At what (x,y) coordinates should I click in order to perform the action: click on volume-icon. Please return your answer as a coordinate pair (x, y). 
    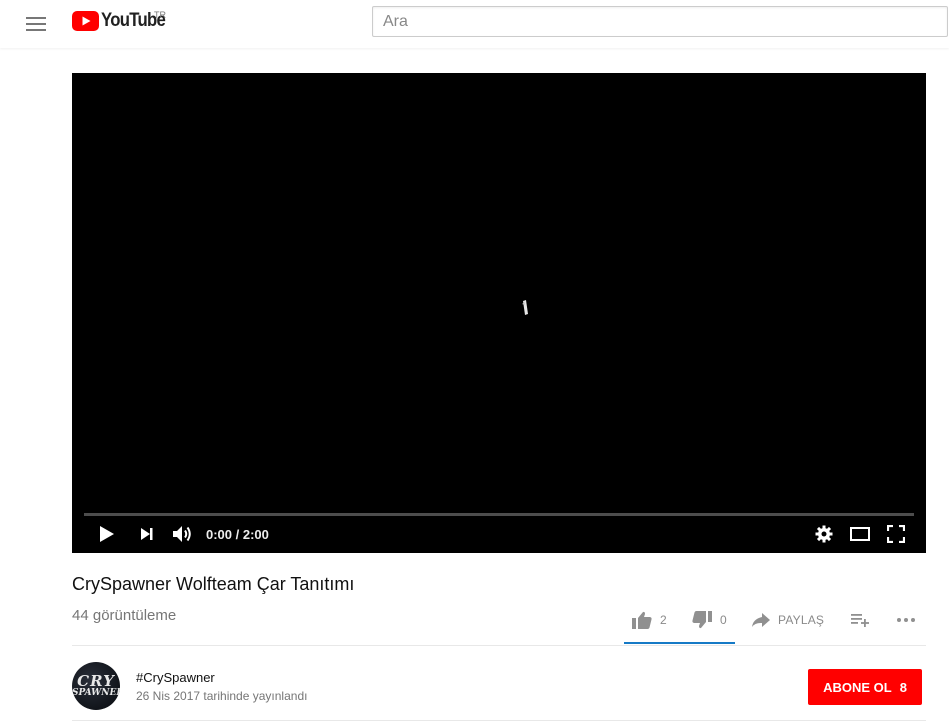
    Looking at the image, I should click on (182, 534).